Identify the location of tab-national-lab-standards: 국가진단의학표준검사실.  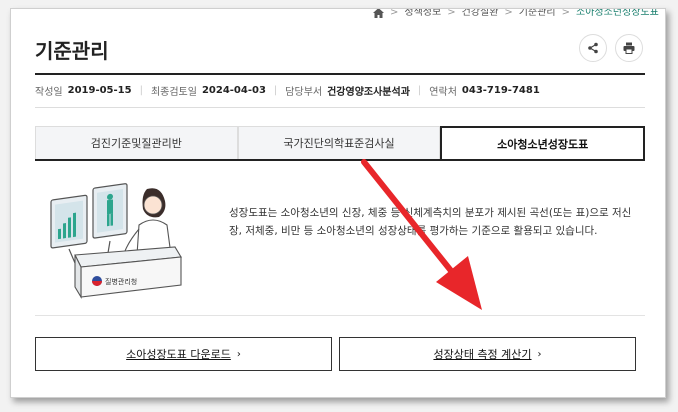
(339, 142).